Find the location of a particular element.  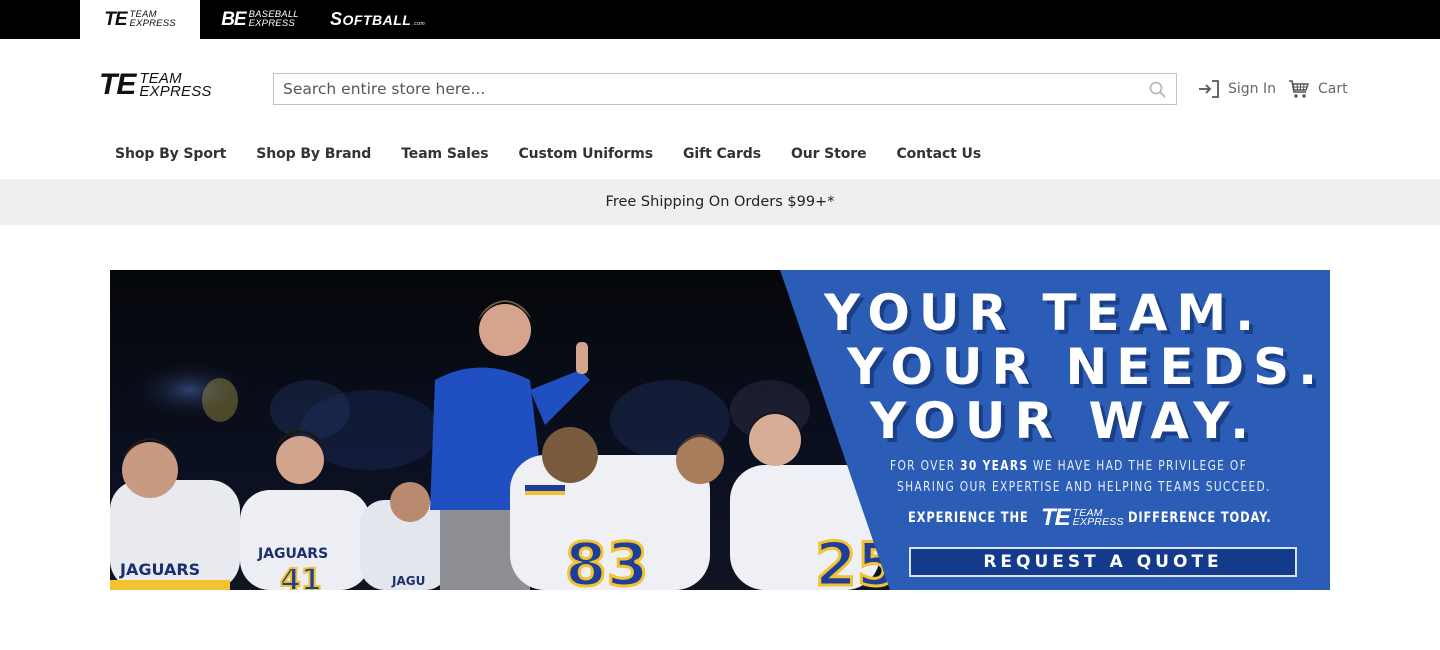

hero-headline-line-2: YOUR NEEDS. is located at coordinates (1087, 367).